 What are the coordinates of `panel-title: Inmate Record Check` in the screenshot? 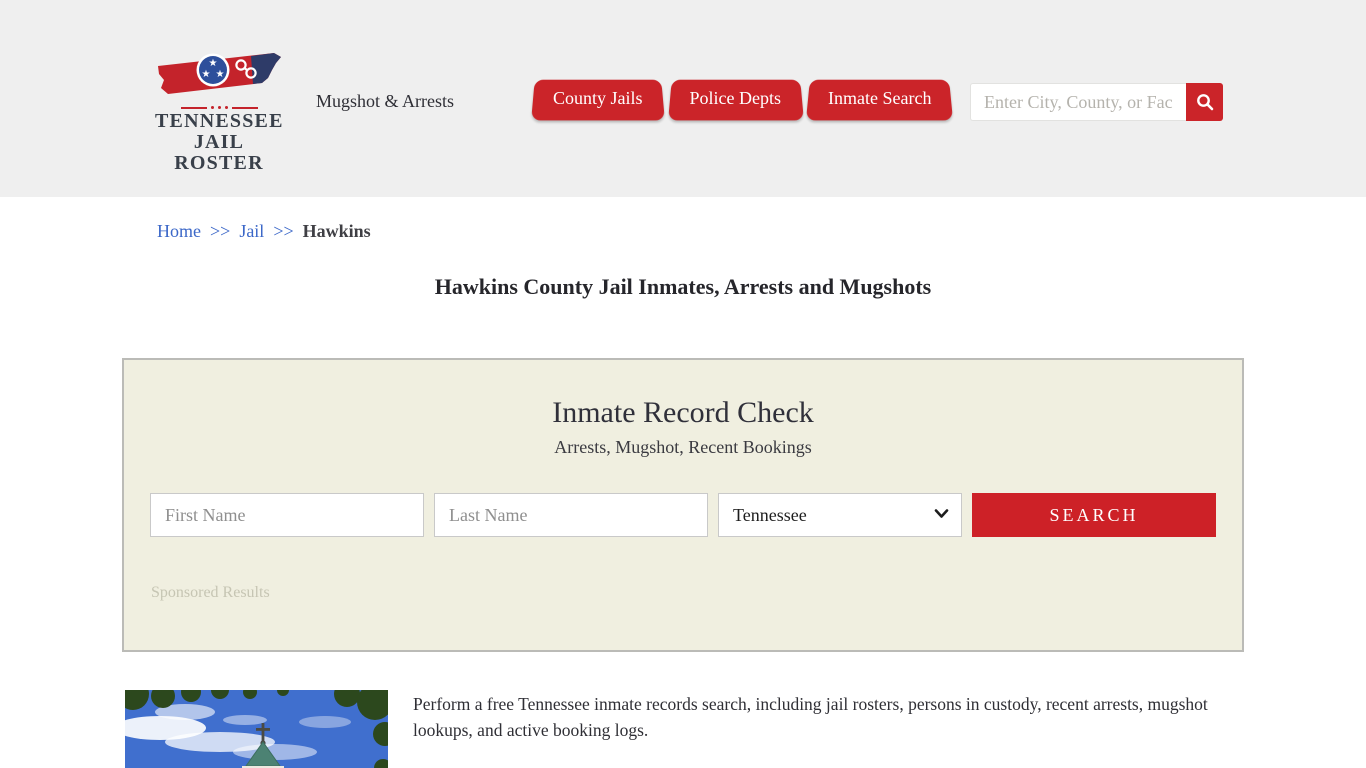 It's located at (683, 412).